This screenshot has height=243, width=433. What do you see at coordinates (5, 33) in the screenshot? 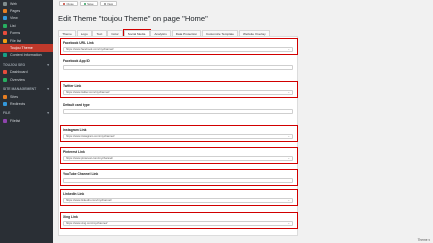
I see `forms-icon` at bounding box center [5, 33].